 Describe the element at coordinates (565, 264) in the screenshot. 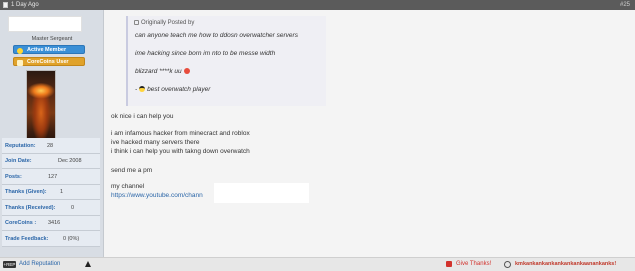

I see `thanked-by-user: kmkankankankankankankaanankanks!` at that location.